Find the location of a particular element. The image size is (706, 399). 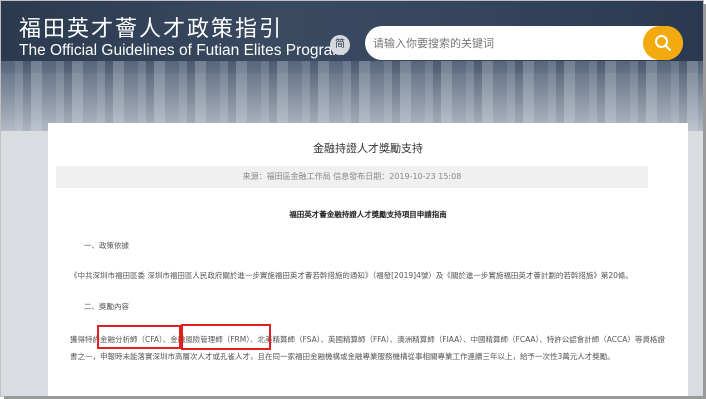

search-bar is located at coordinates (524, 43).